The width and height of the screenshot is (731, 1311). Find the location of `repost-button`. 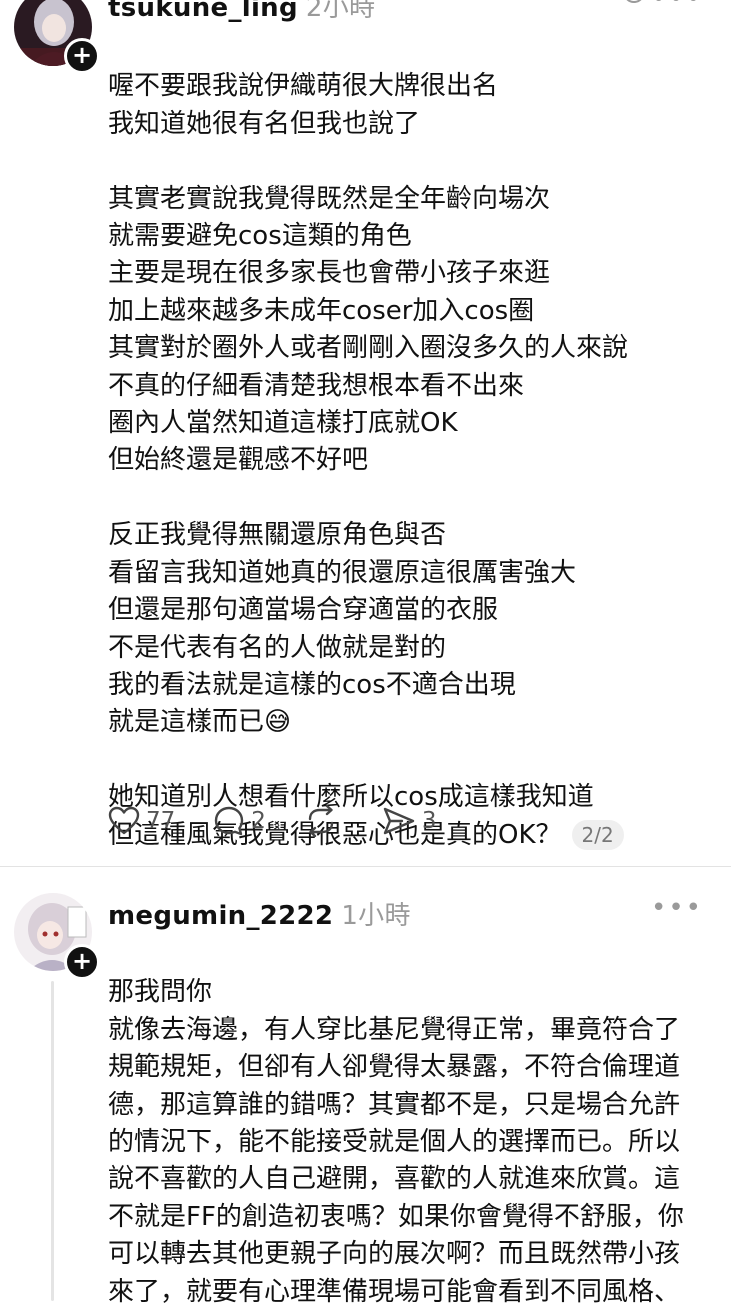

repost-button is located at coordinates (324, 821).